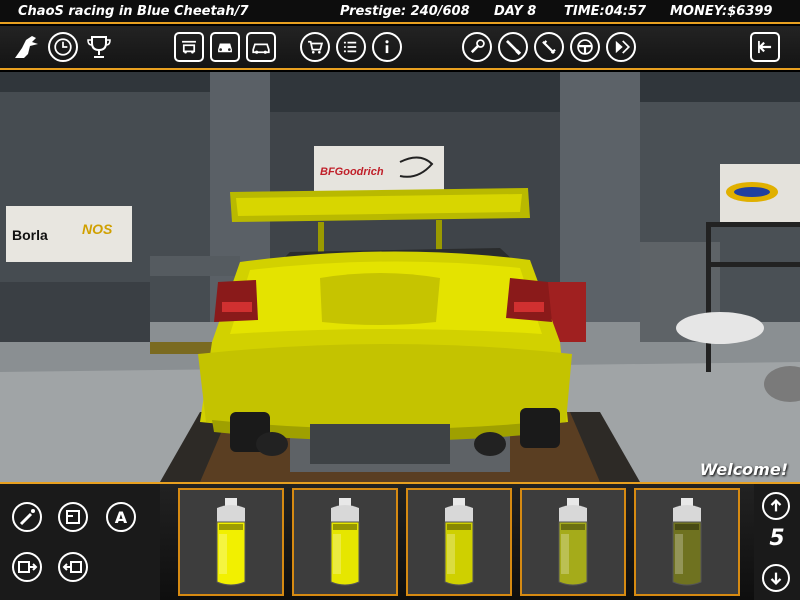 This screenshot has width=800, height=600. What do you see at coordinates (776, 578) in the screenshot?
I see `page-down-button` at bounding box center [776, 578].